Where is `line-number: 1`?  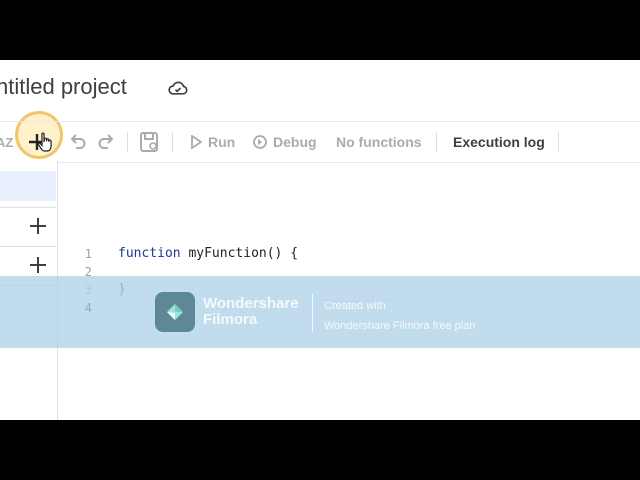
line-number: 1 is located at coordinates (88, 254).